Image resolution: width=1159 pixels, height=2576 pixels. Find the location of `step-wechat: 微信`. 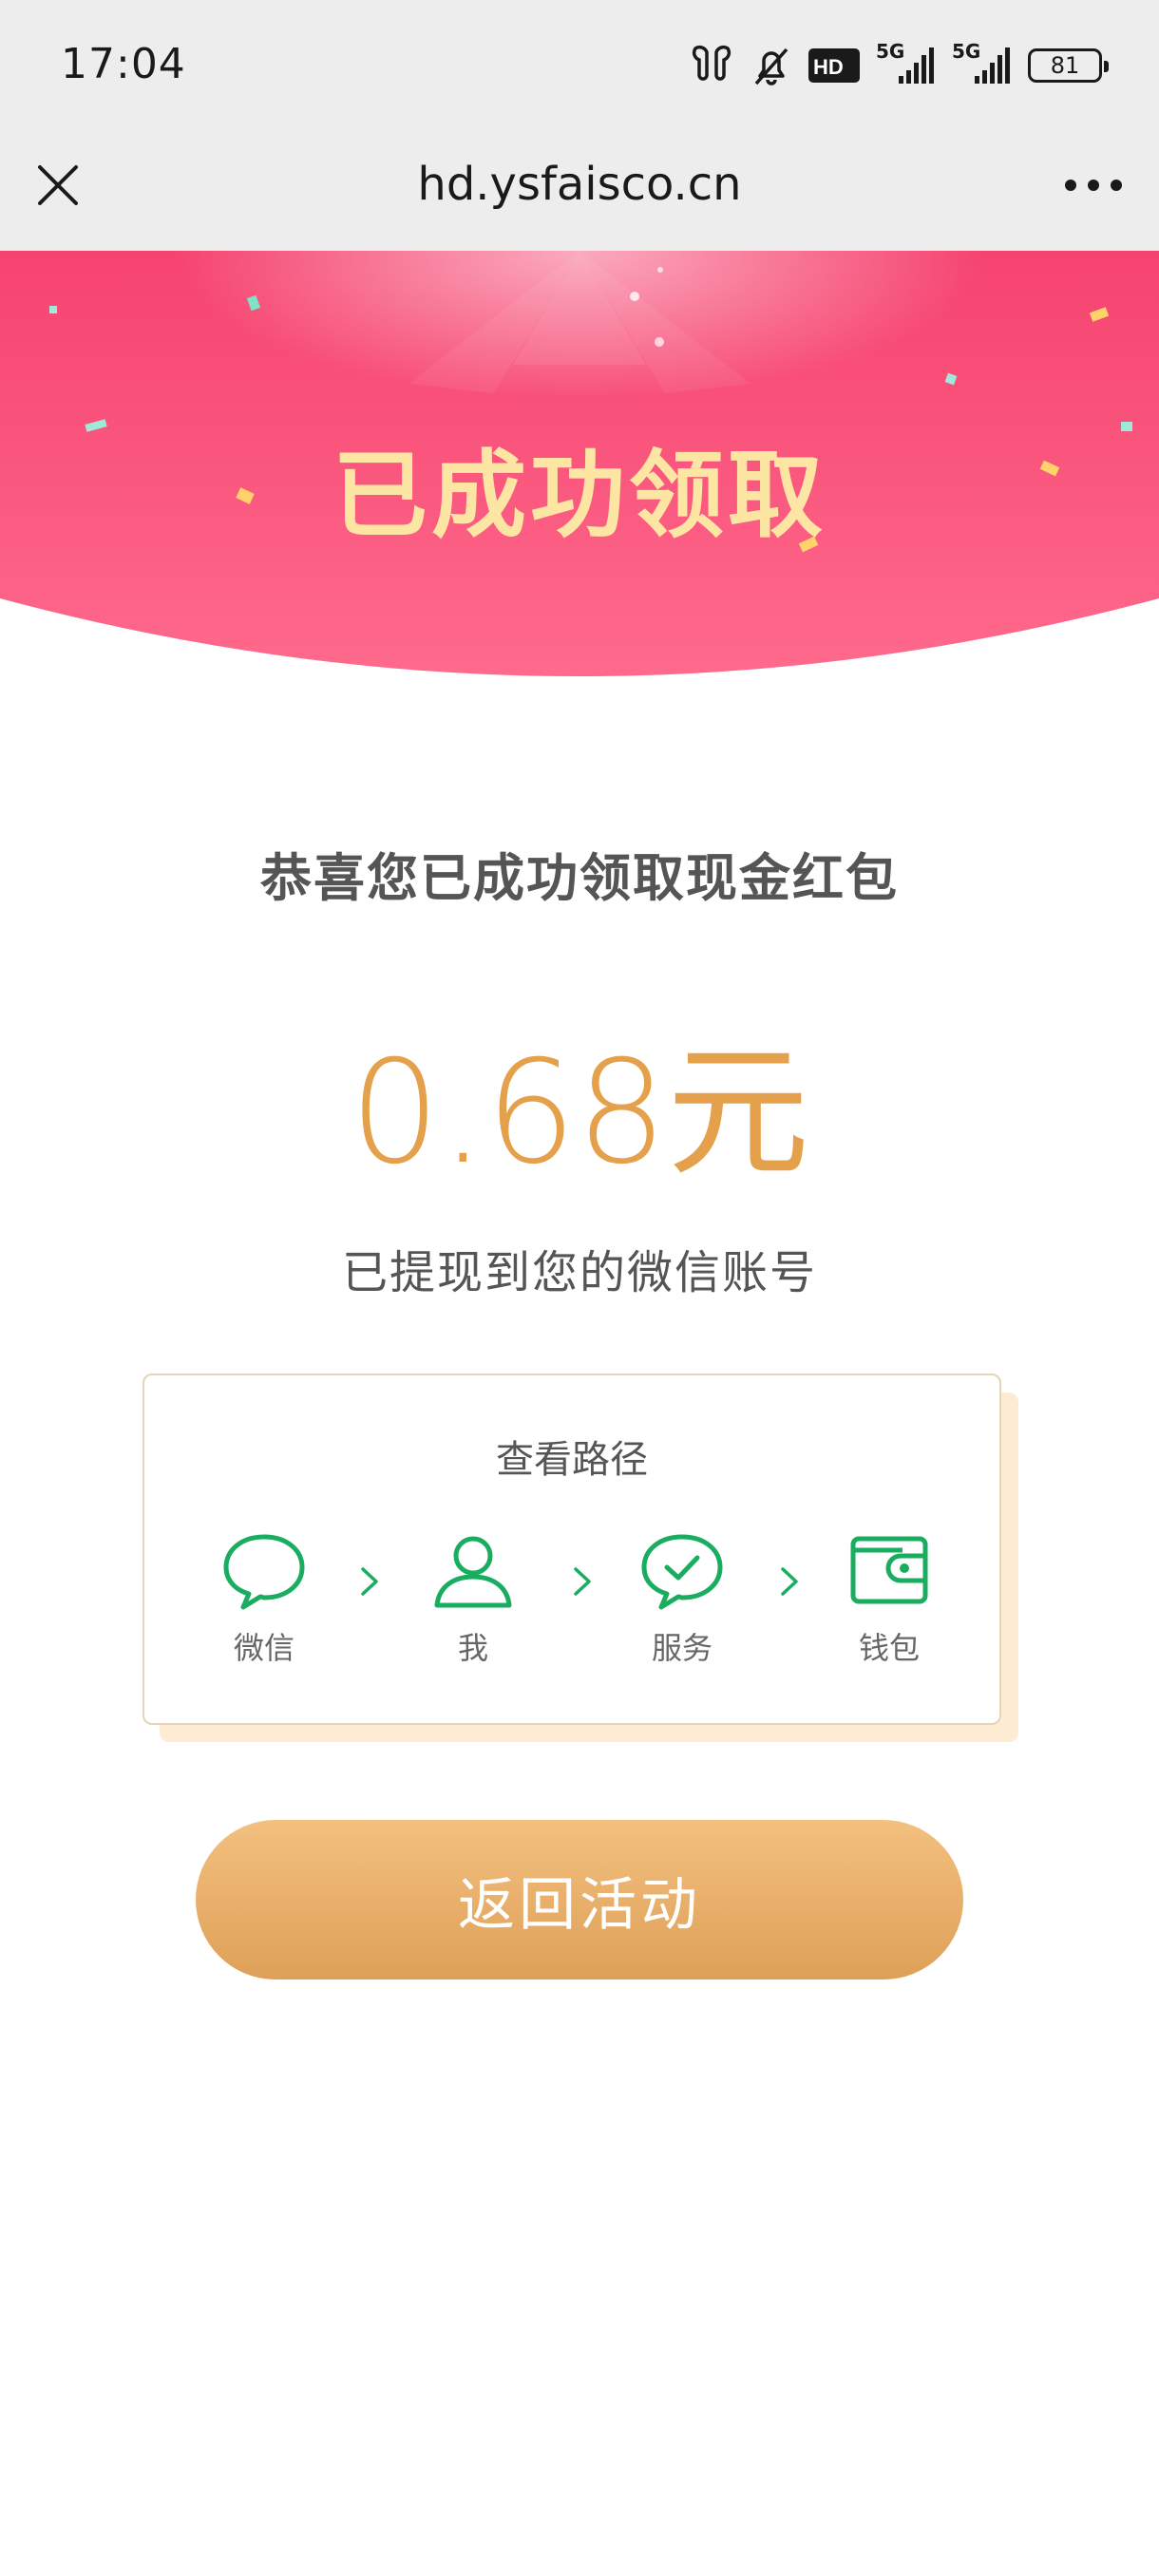

step-wechat: 微信 is located at coordinates (264, 1599).